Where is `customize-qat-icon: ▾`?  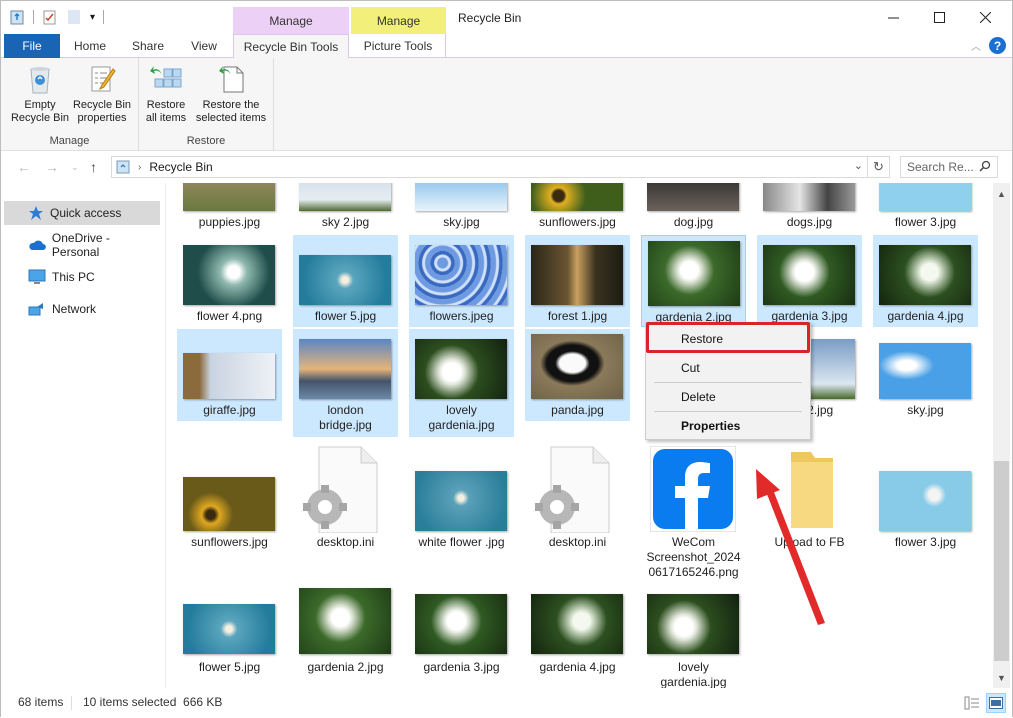 customize-qat-icon: ▾ is located at coordinates (92, 17).